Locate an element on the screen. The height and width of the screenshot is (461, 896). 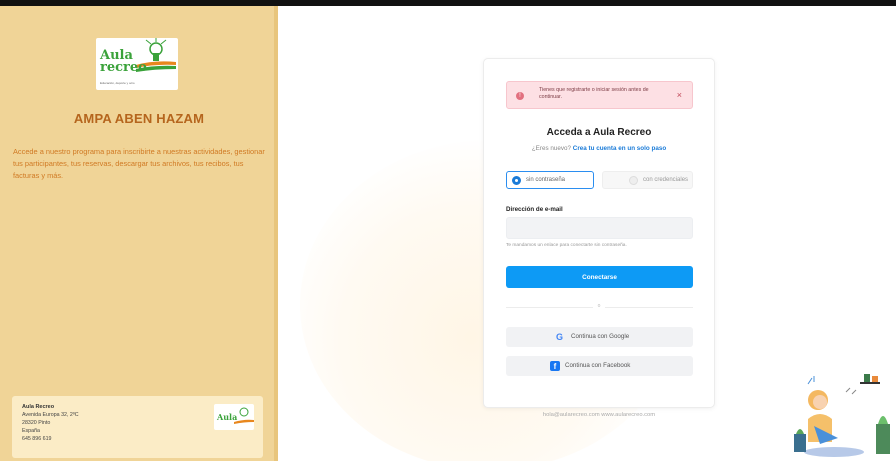
facebook-icon: f is located at coordinates (555, 366).